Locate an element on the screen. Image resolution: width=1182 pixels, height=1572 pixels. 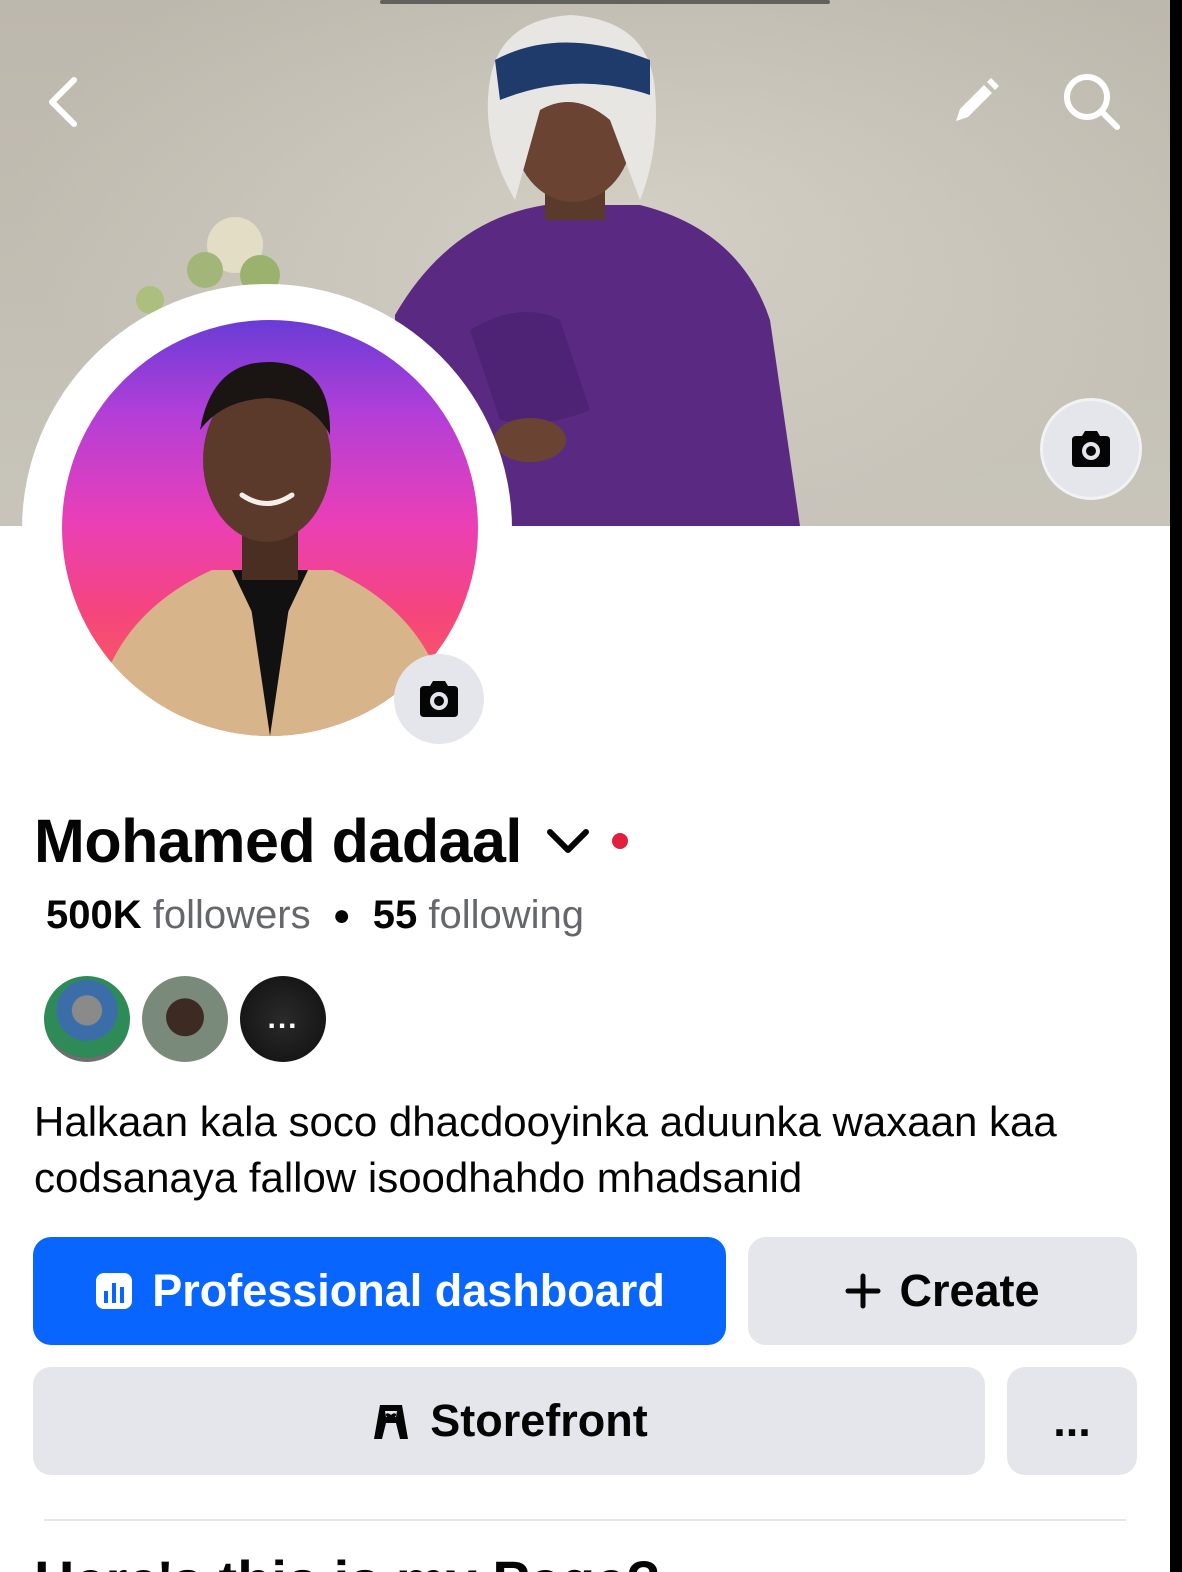
edit-button is located at coordinates (975, 102).